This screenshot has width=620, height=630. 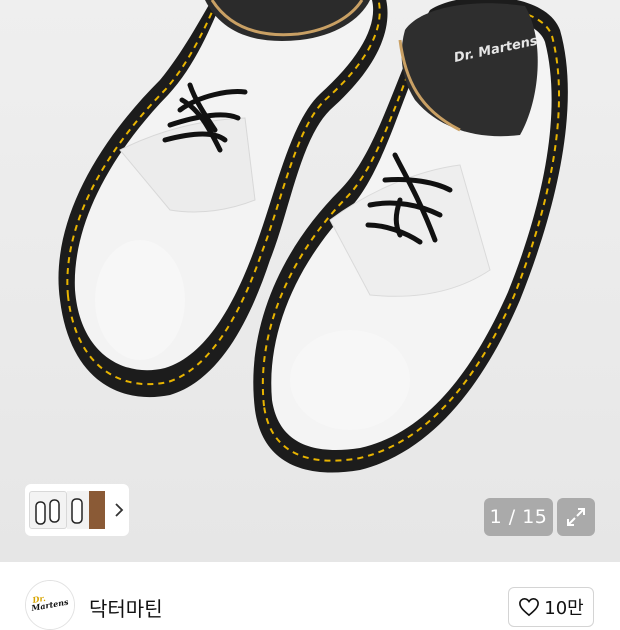 I want to click on image-counter: 1 / 15, so click(x=518, y=517).